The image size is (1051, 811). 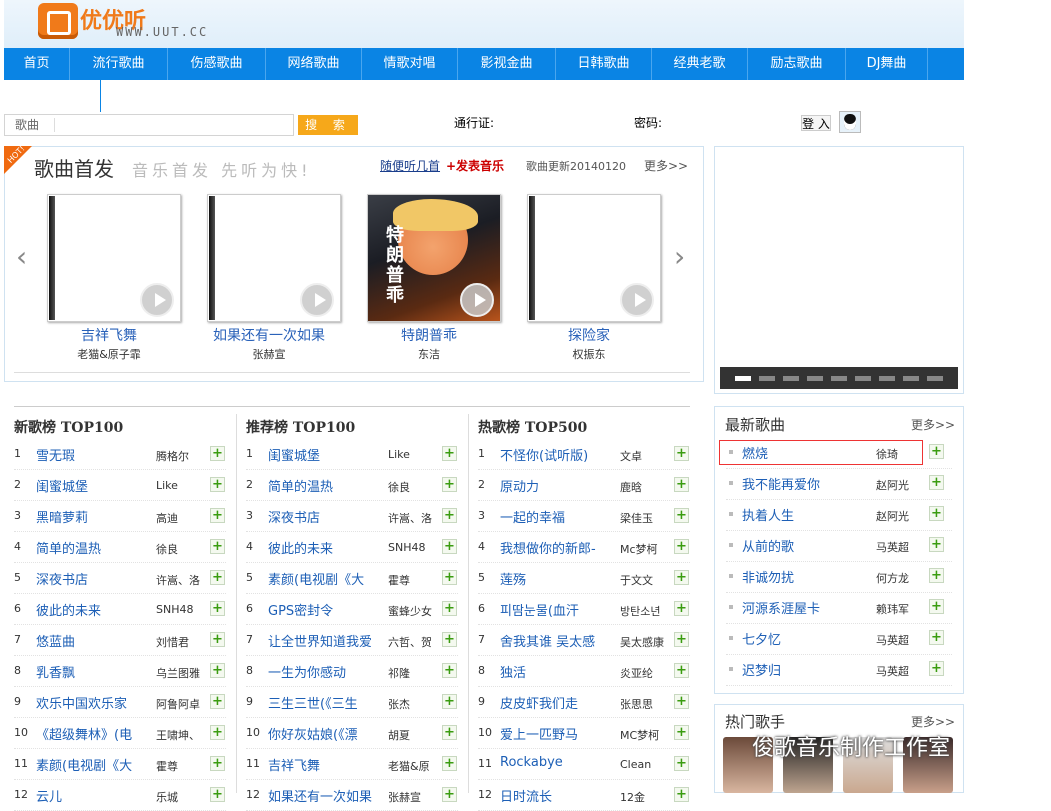 What do you see at coordinates (182, 735) in the screenshot?
I see `artist-link: 王啸坤、` at bounding box center [182, 735].